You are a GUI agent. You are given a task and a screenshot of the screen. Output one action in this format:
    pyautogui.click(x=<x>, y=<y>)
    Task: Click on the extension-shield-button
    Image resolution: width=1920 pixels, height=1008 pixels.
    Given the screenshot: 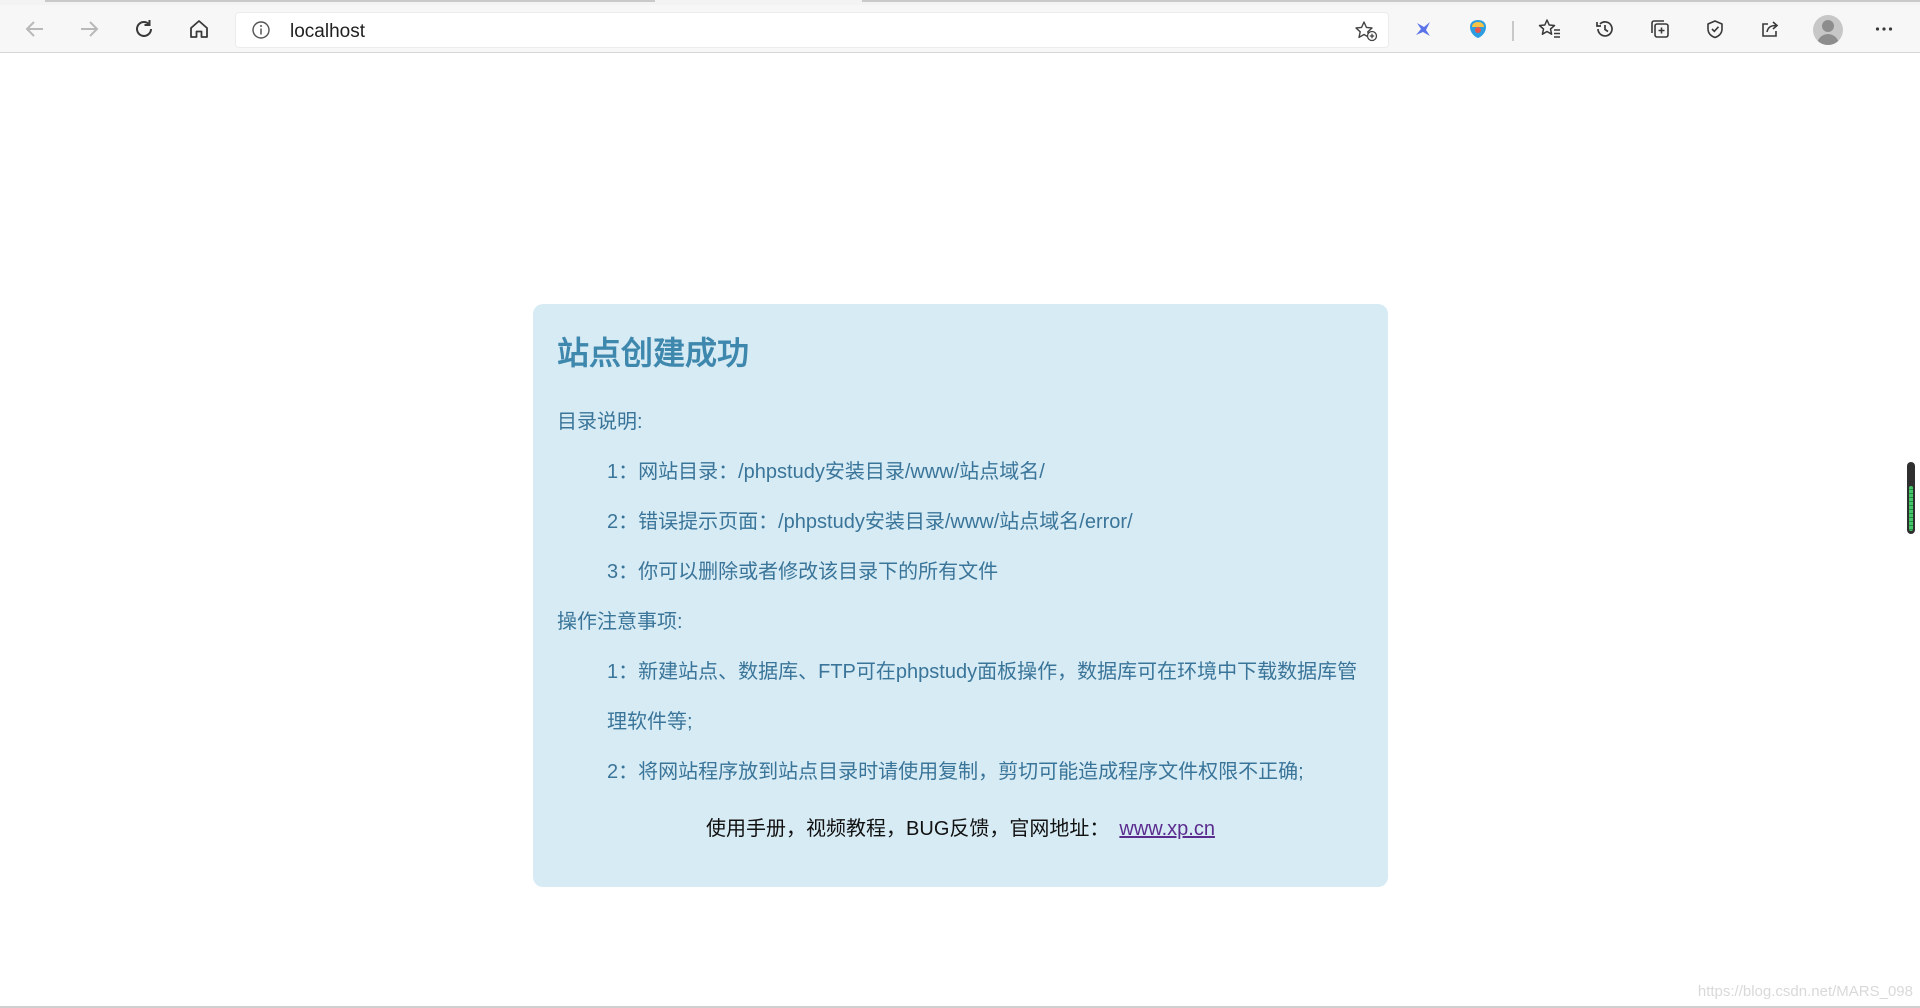 What is the action you would take?
    pyautogui.click(x=1478, y=29)
    